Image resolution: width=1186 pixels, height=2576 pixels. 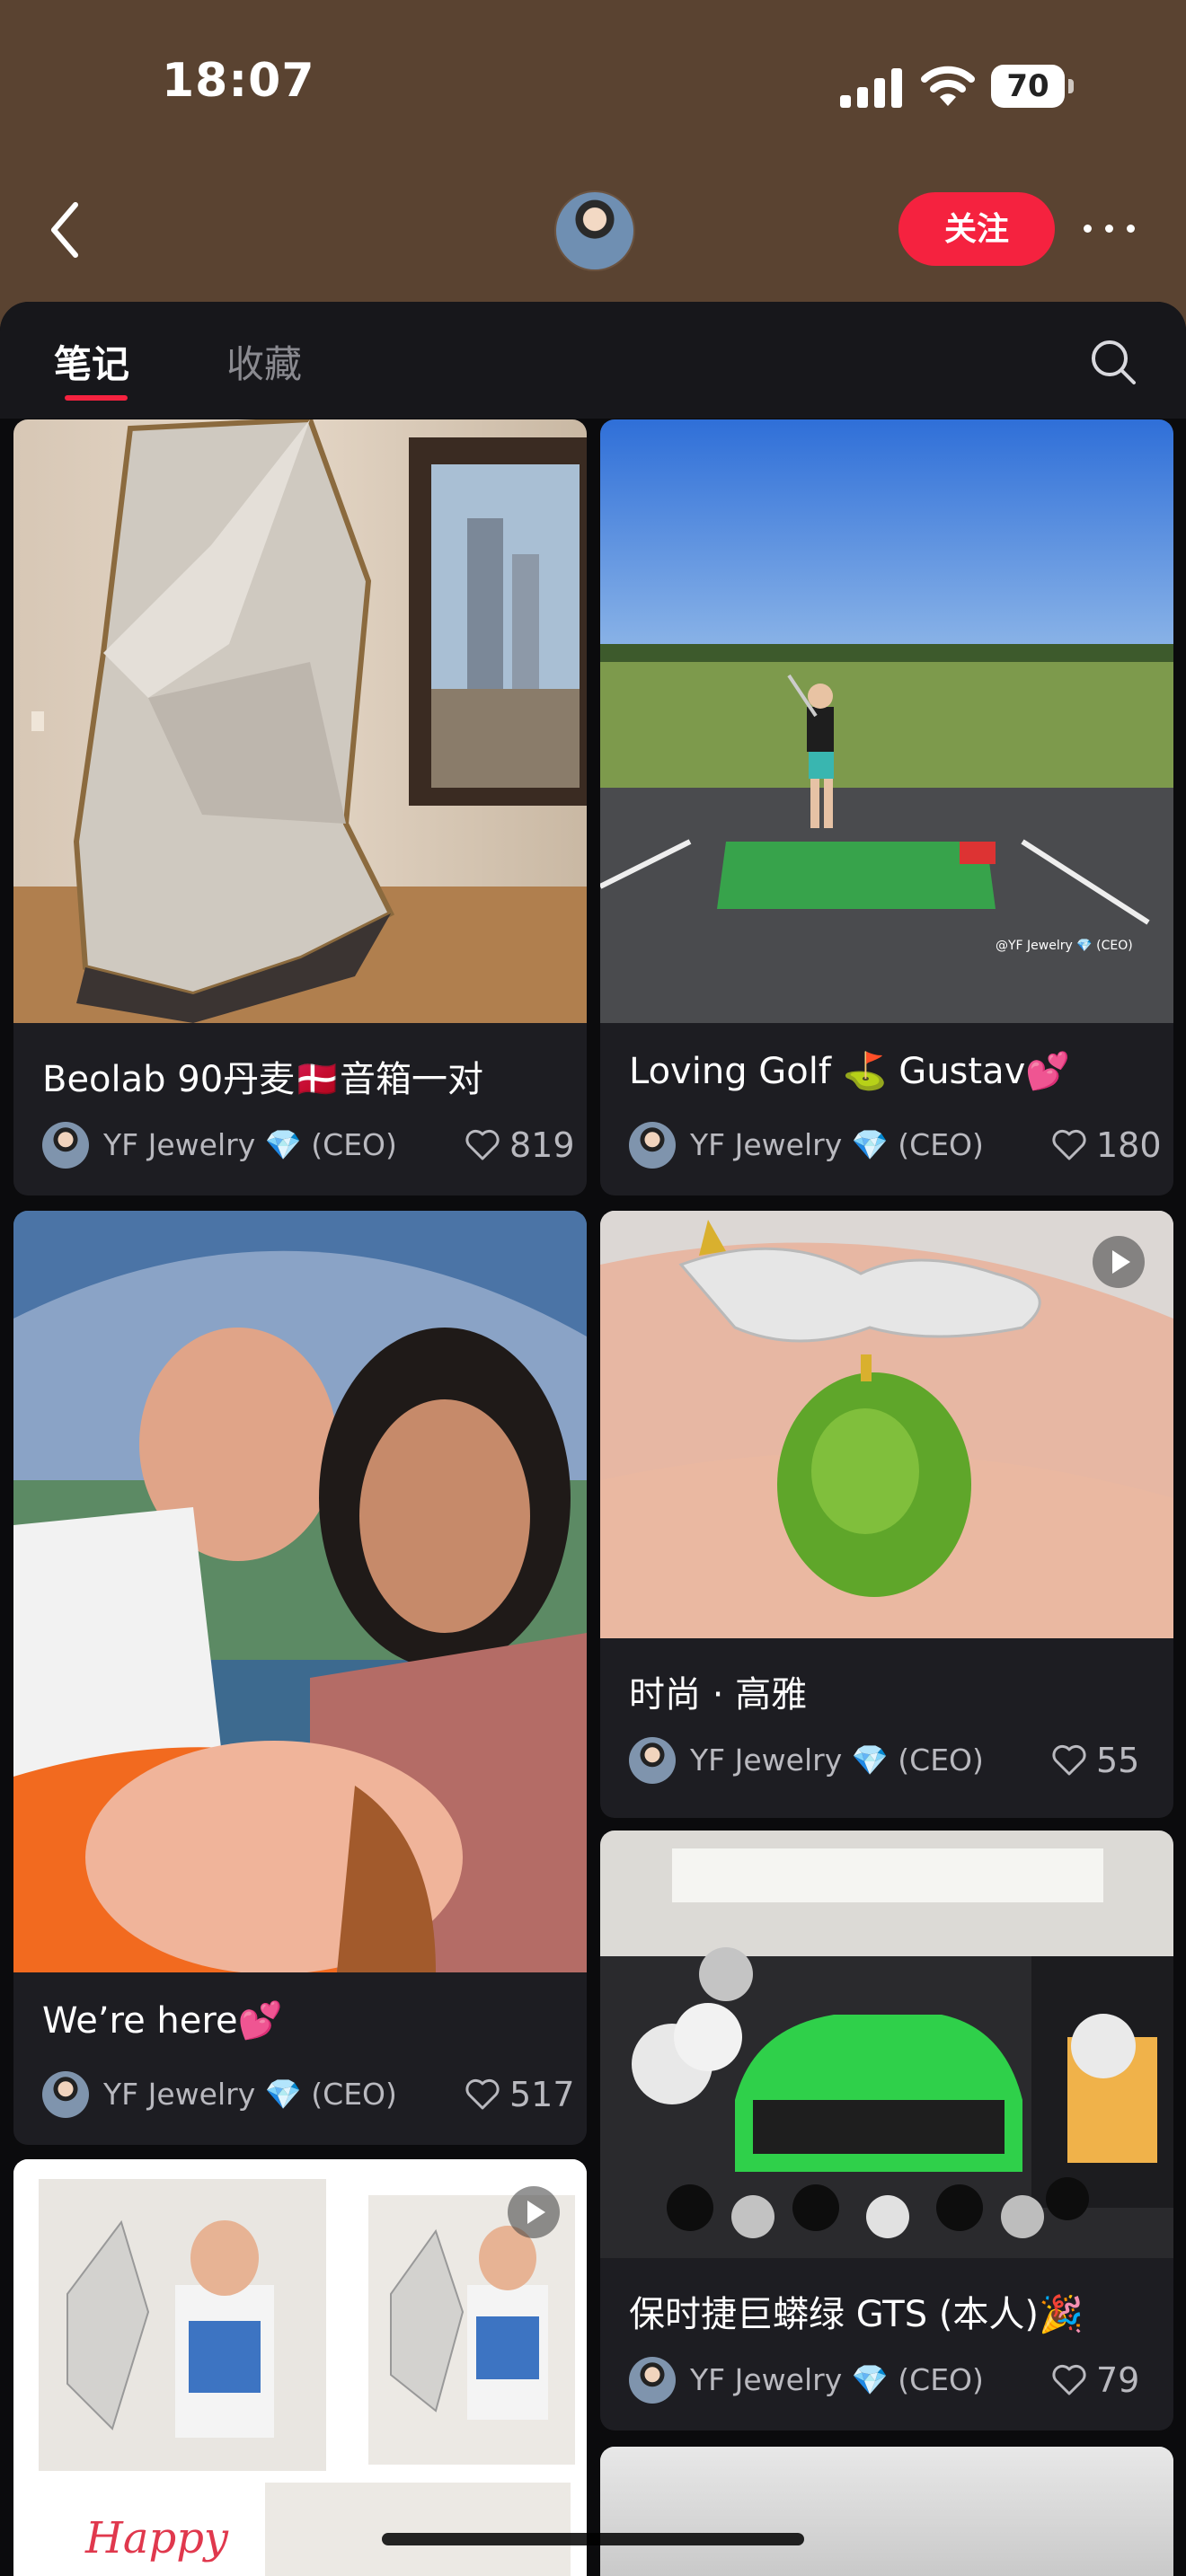 I want to click on note-title: Beolab 90丹麦🇩🇰音箱一对, so click(x=262, y=1079).